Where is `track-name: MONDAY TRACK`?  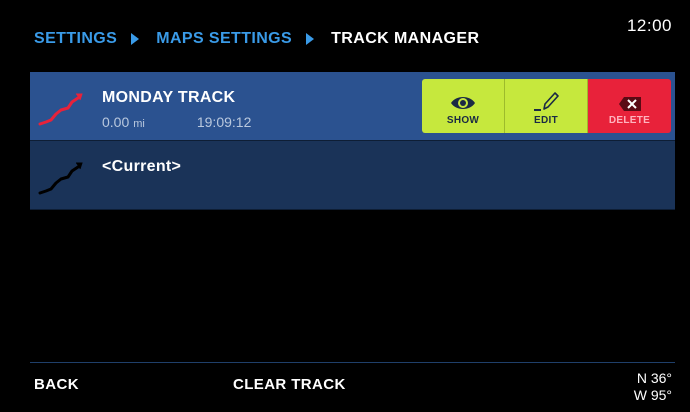
track-name: MONDAY TRACK is located at coordinates (169, 97).